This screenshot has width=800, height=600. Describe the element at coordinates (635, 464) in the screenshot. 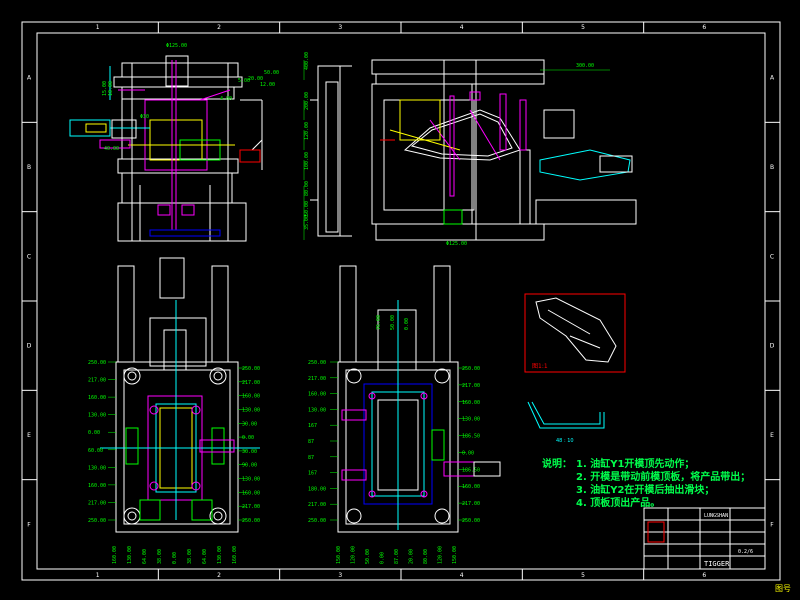

I see `note-1: 1. 油缸Y1开模顶先动作；` at that location.